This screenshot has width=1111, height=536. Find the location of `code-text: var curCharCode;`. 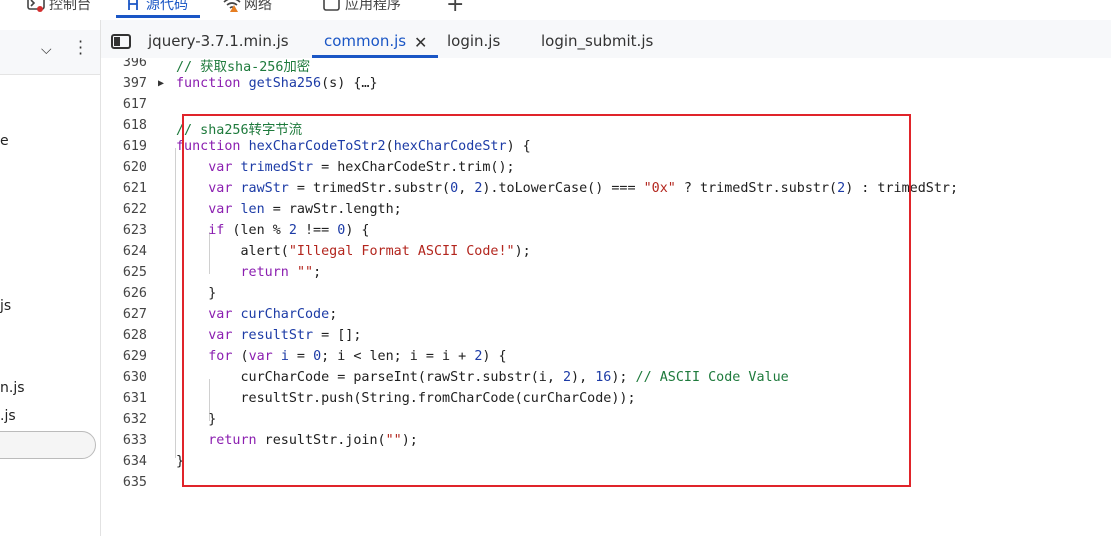

code-text: var curCharCode; is located at coordinates (273, 314).